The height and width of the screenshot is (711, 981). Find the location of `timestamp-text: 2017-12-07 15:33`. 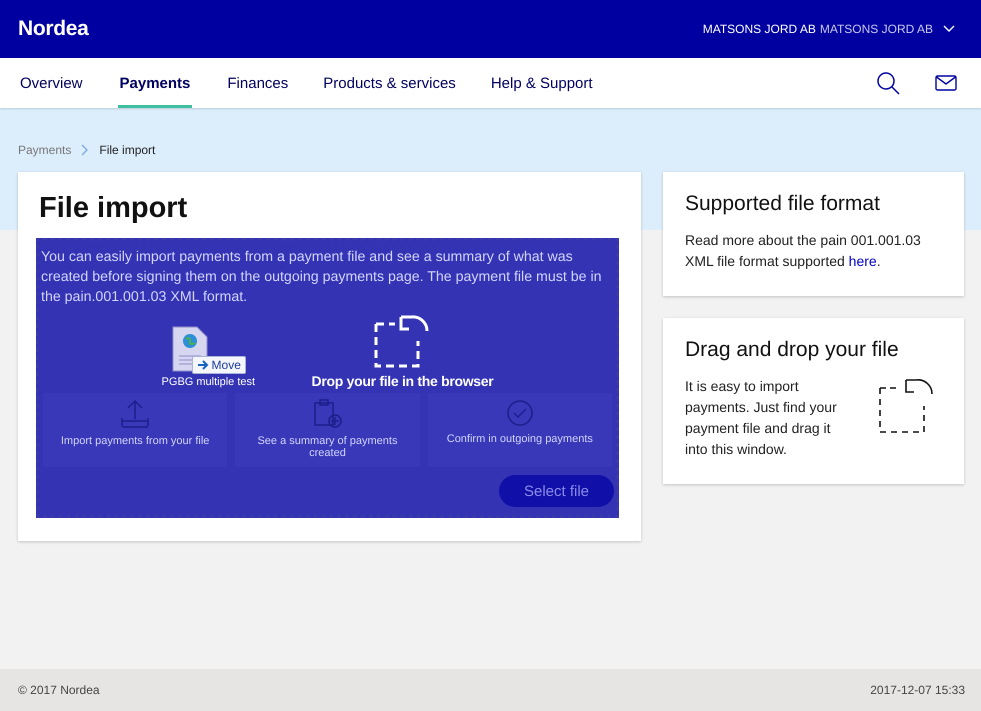

timestamp-text: 2017-12-07 15:33 is located at coordinates (917, 690).